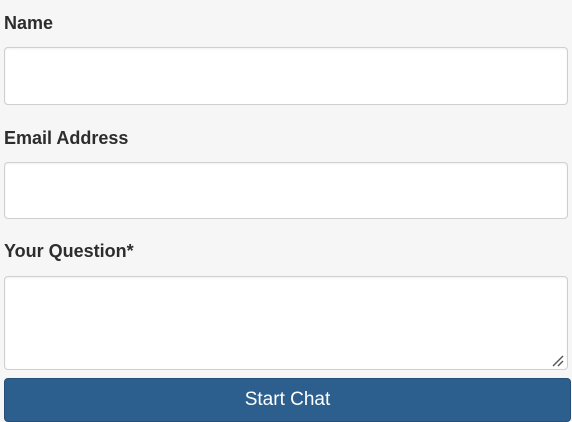  What do you see at coordinates (29, 23) in the screenshot?
I see `name-label: Name` at bounding box center [29, 23].